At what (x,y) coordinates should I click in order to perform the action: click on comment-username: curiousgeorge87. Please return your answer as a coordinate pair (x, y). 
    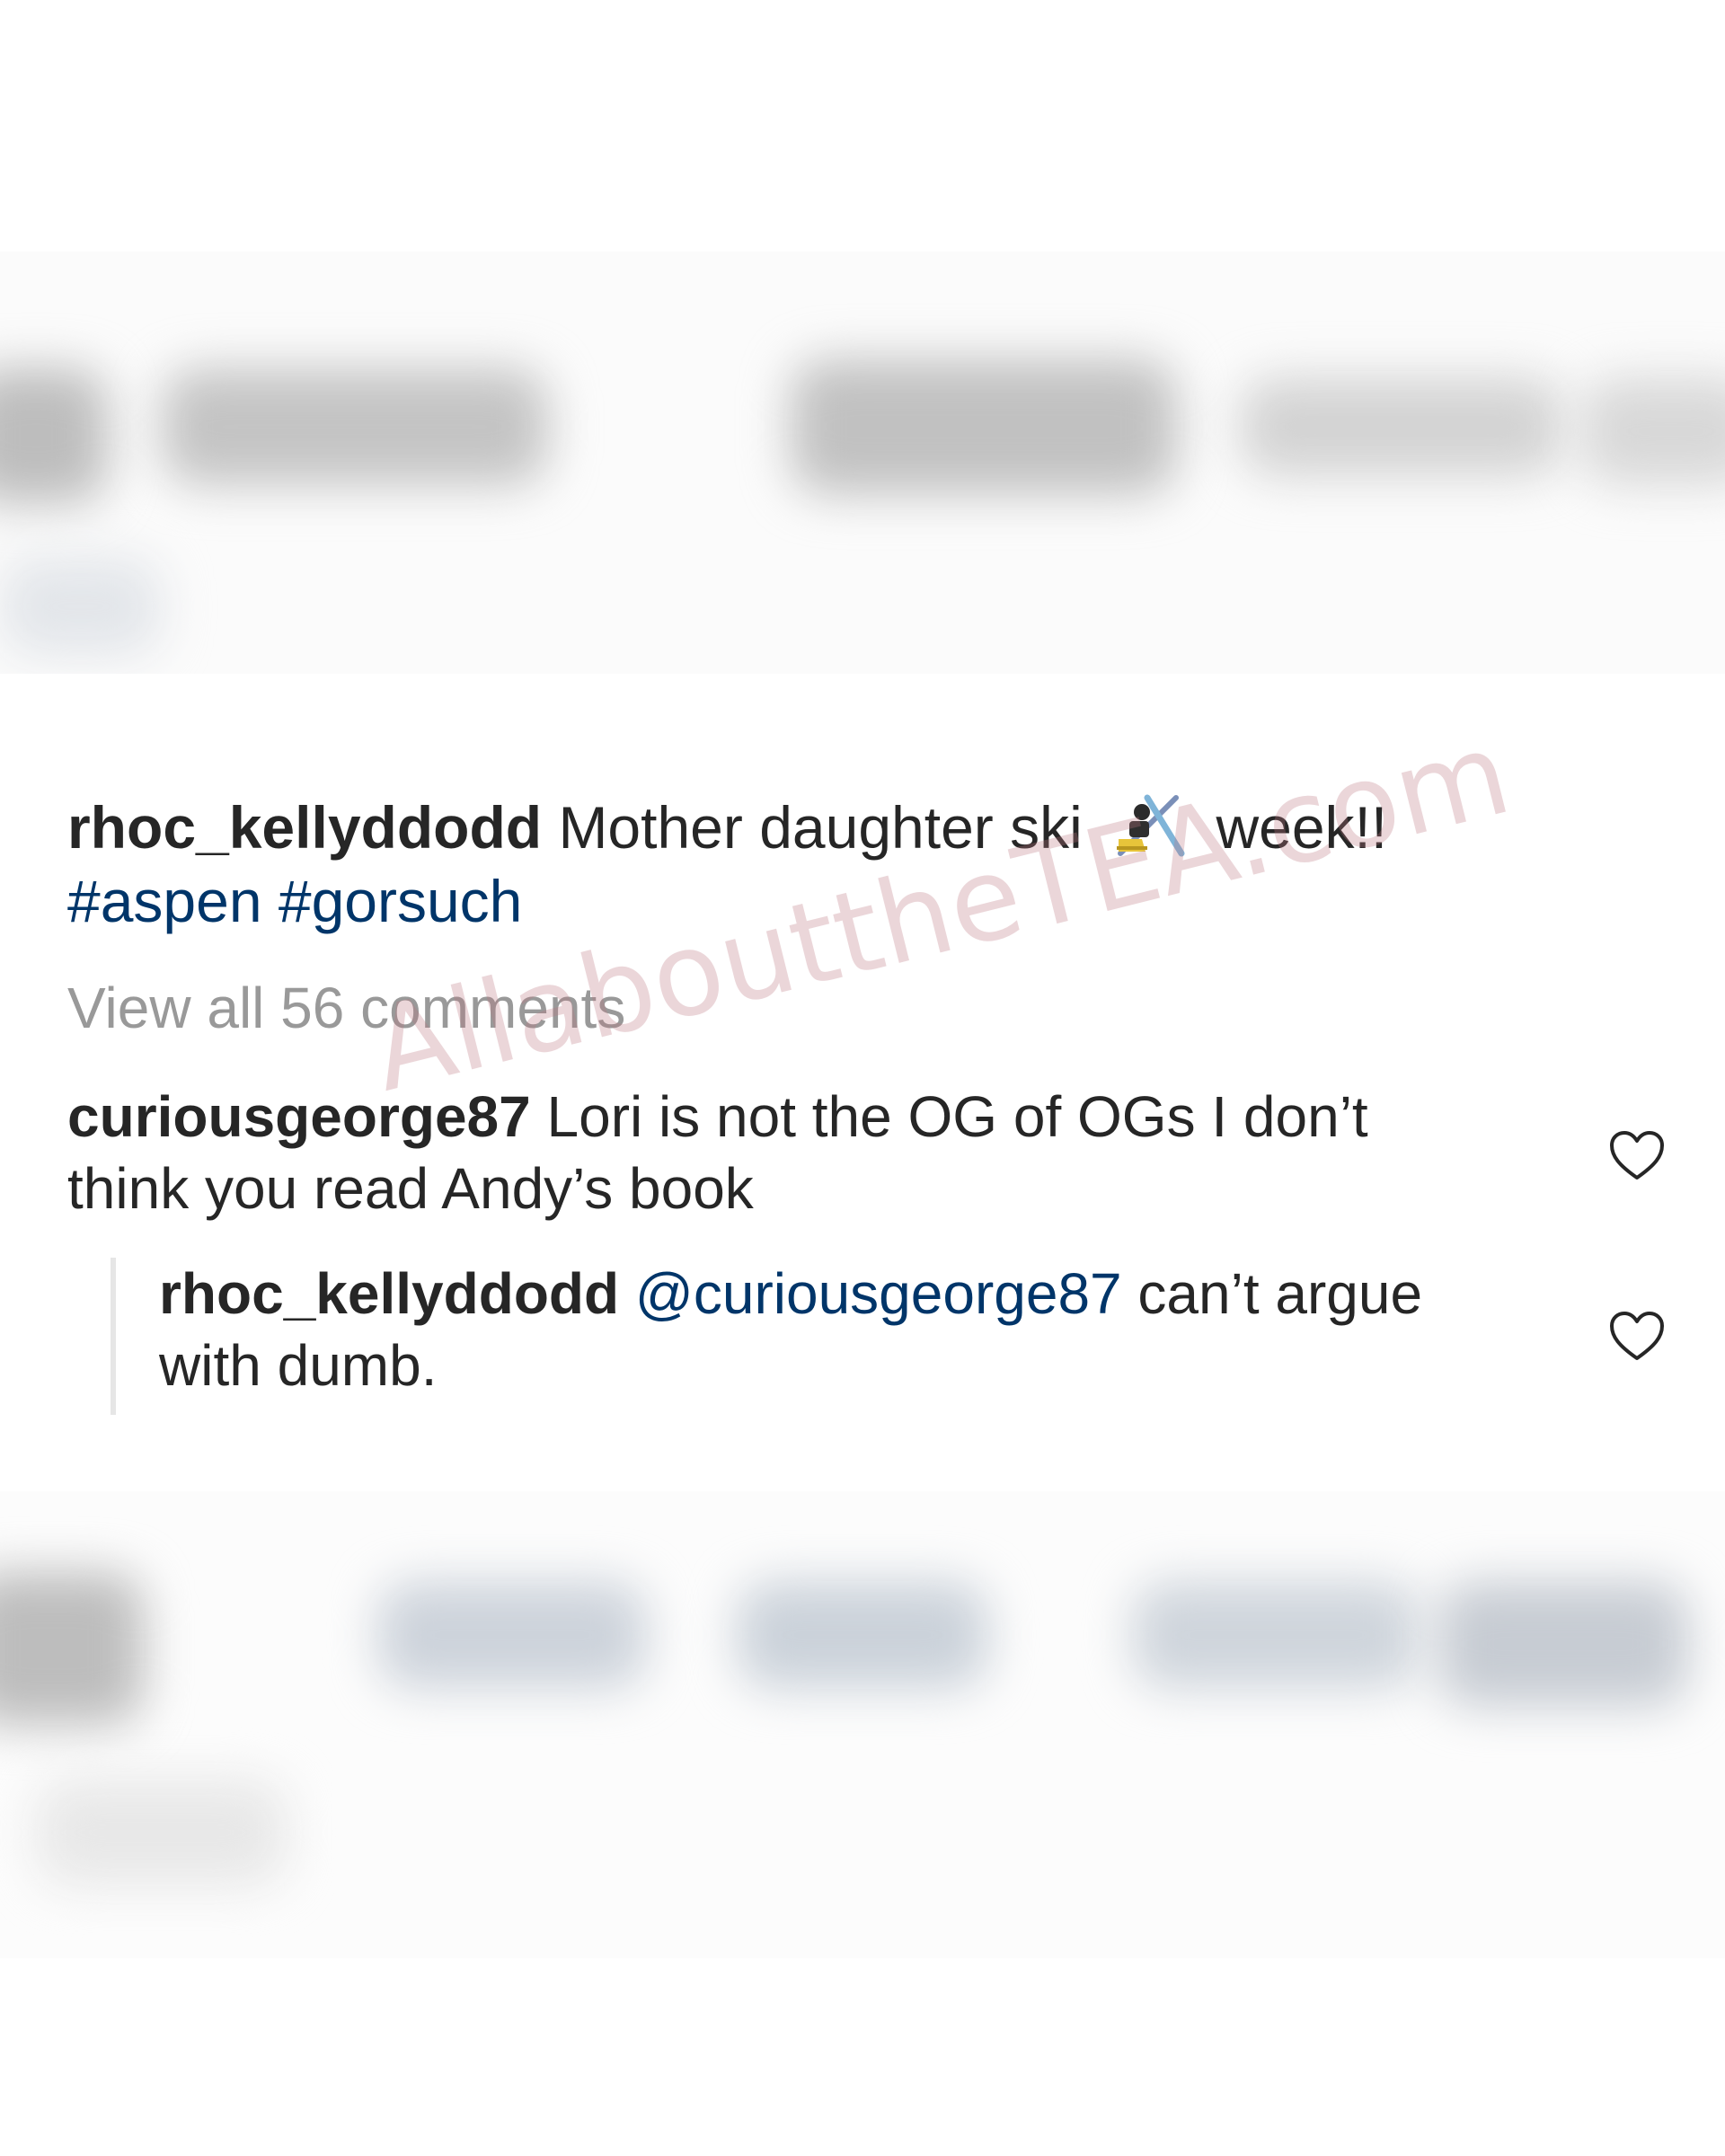
    Looking at the image, I should click on (299, 1116).